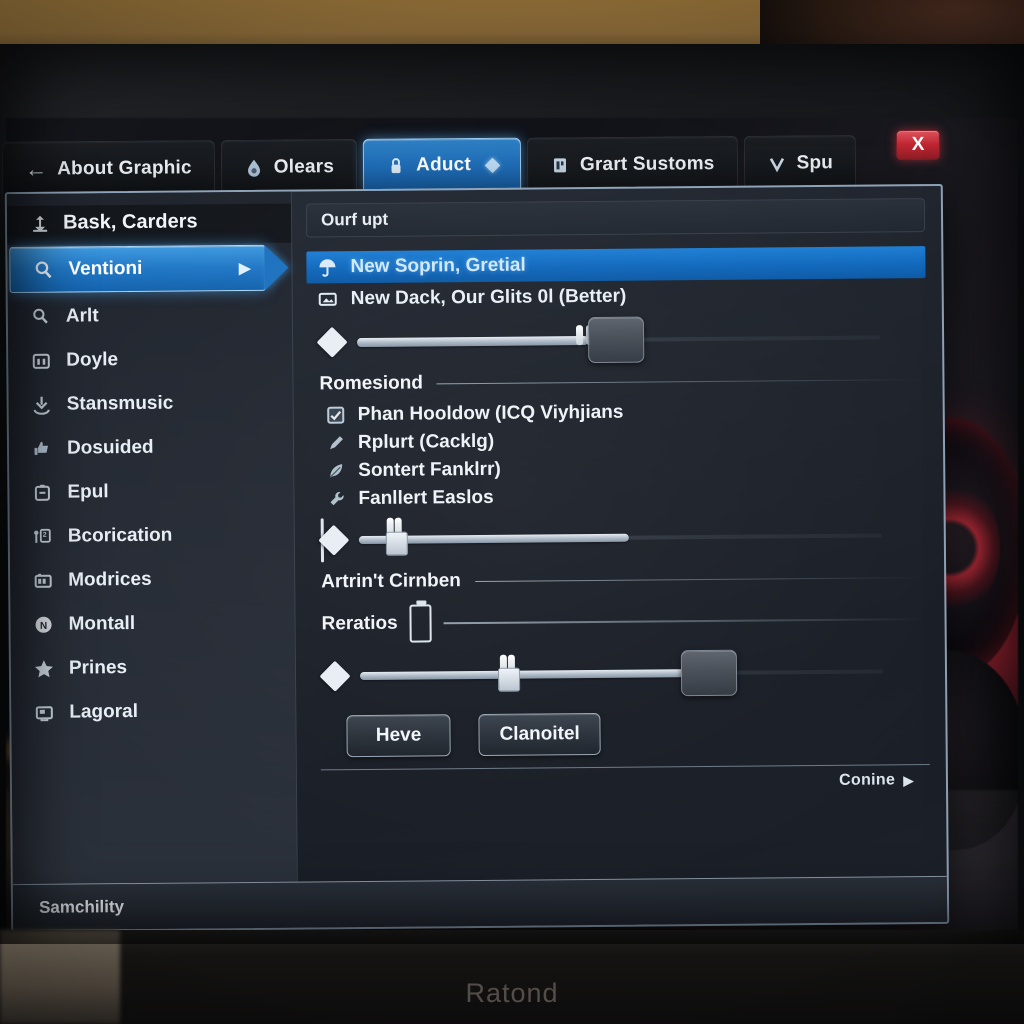 Image resolution: width=1024 pixels, height=1024 pixels. Describe the element at coordinates (153, 668) in the screenshot. I see `sidebar-item-prines: Prines` at that location.